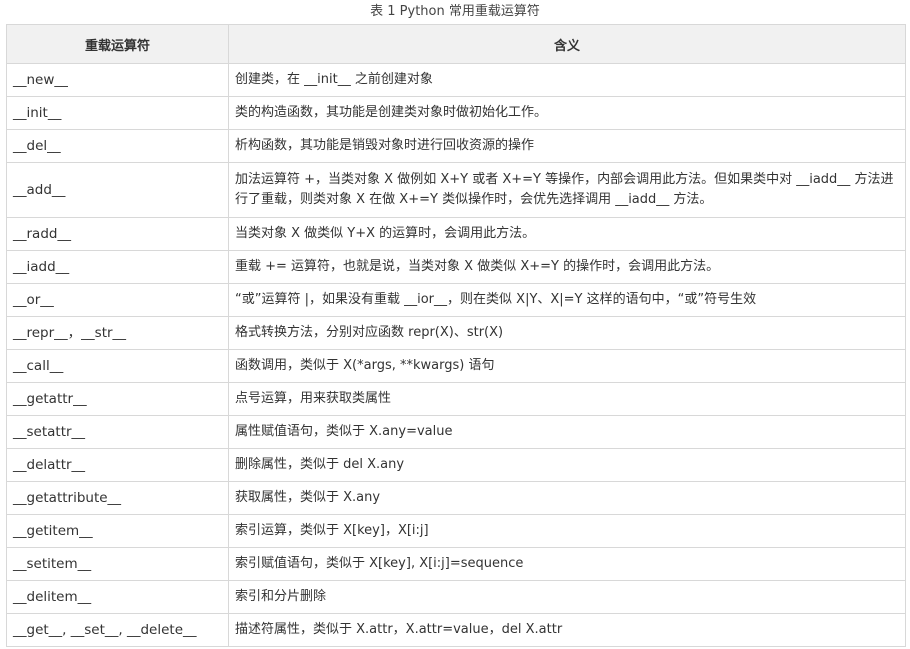 The width and height of the screenshot is (910, 649). What do you see at coordinates (117, 333) in the screenshot?
I see `operator-cell: __repr__，__str__` at bounding box center [117, 333].